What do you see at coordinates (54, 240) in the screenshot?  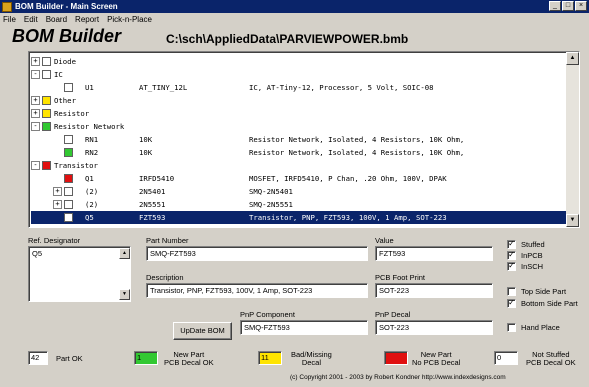 I see `ref-designator-label: Ref. Designator` at bounding box center [54, 240].